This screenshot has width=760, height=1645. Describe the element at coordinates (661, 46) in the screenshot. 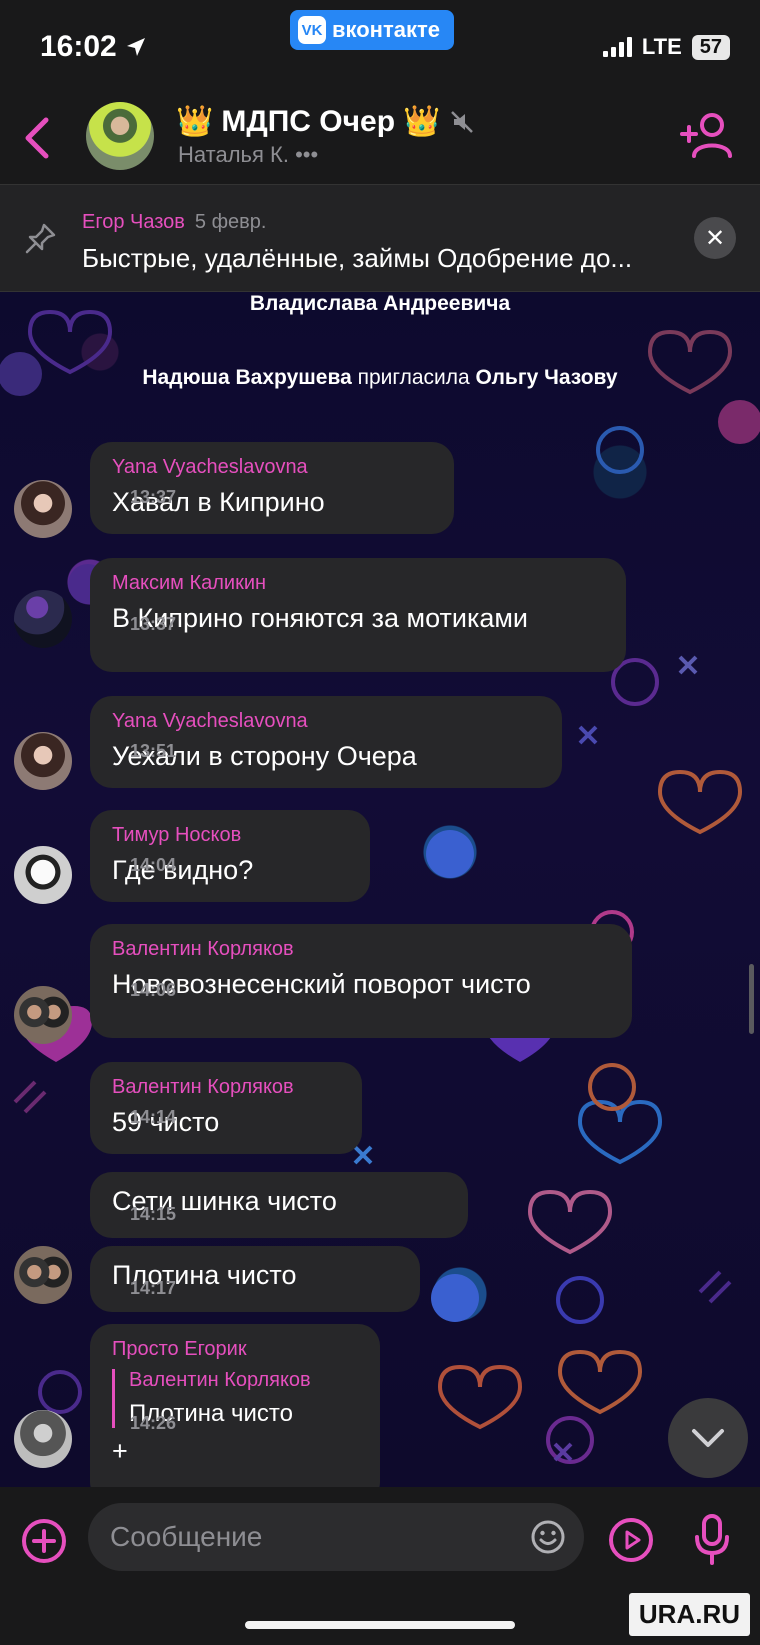

I see `network-type: LTE` at that location.